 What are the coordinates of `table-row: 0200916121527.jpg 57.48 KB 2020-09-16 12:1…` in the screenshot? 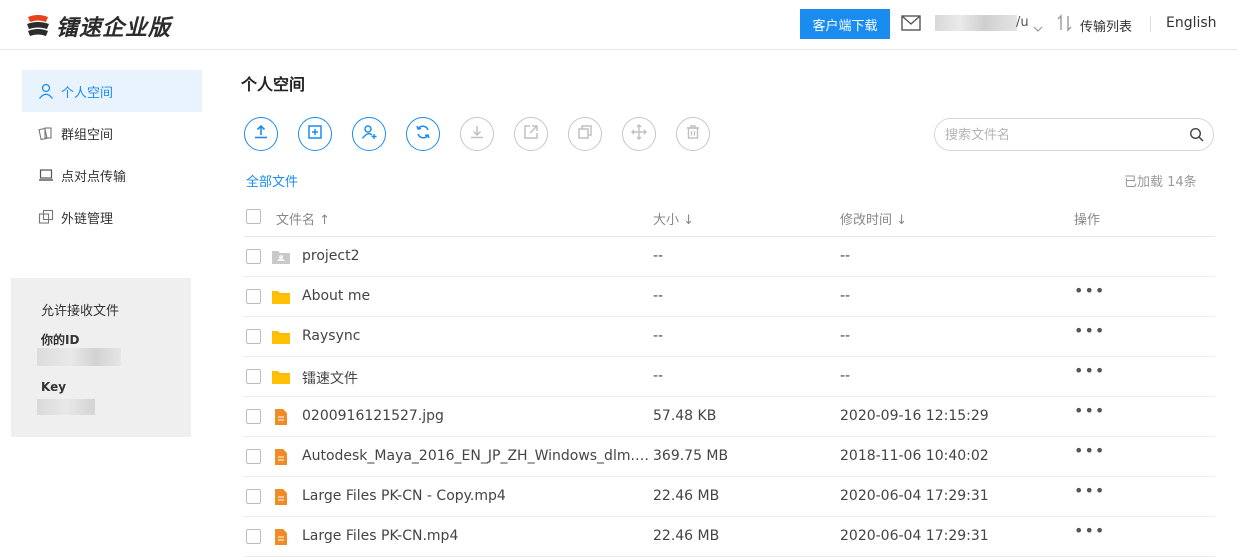 It's located at (729, 417).